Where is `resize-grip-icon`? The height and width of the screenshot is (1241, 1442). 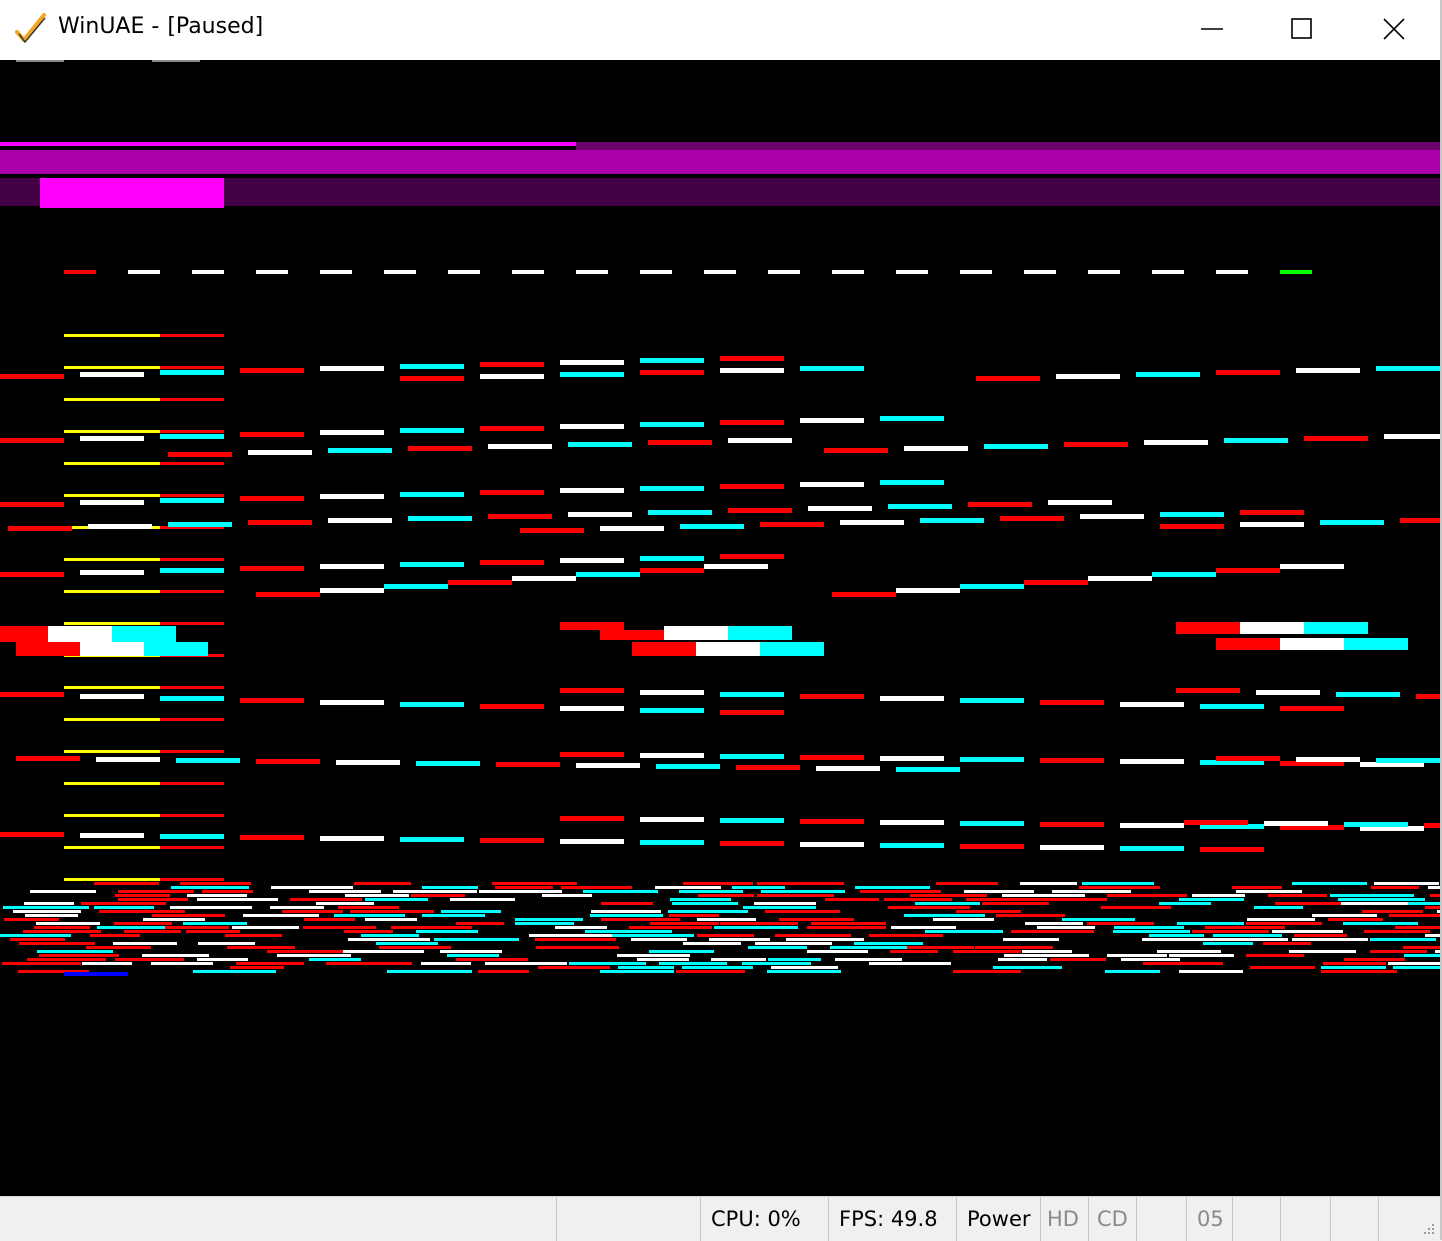
resize-grip-icon is located at coordinates (1428, 1230).